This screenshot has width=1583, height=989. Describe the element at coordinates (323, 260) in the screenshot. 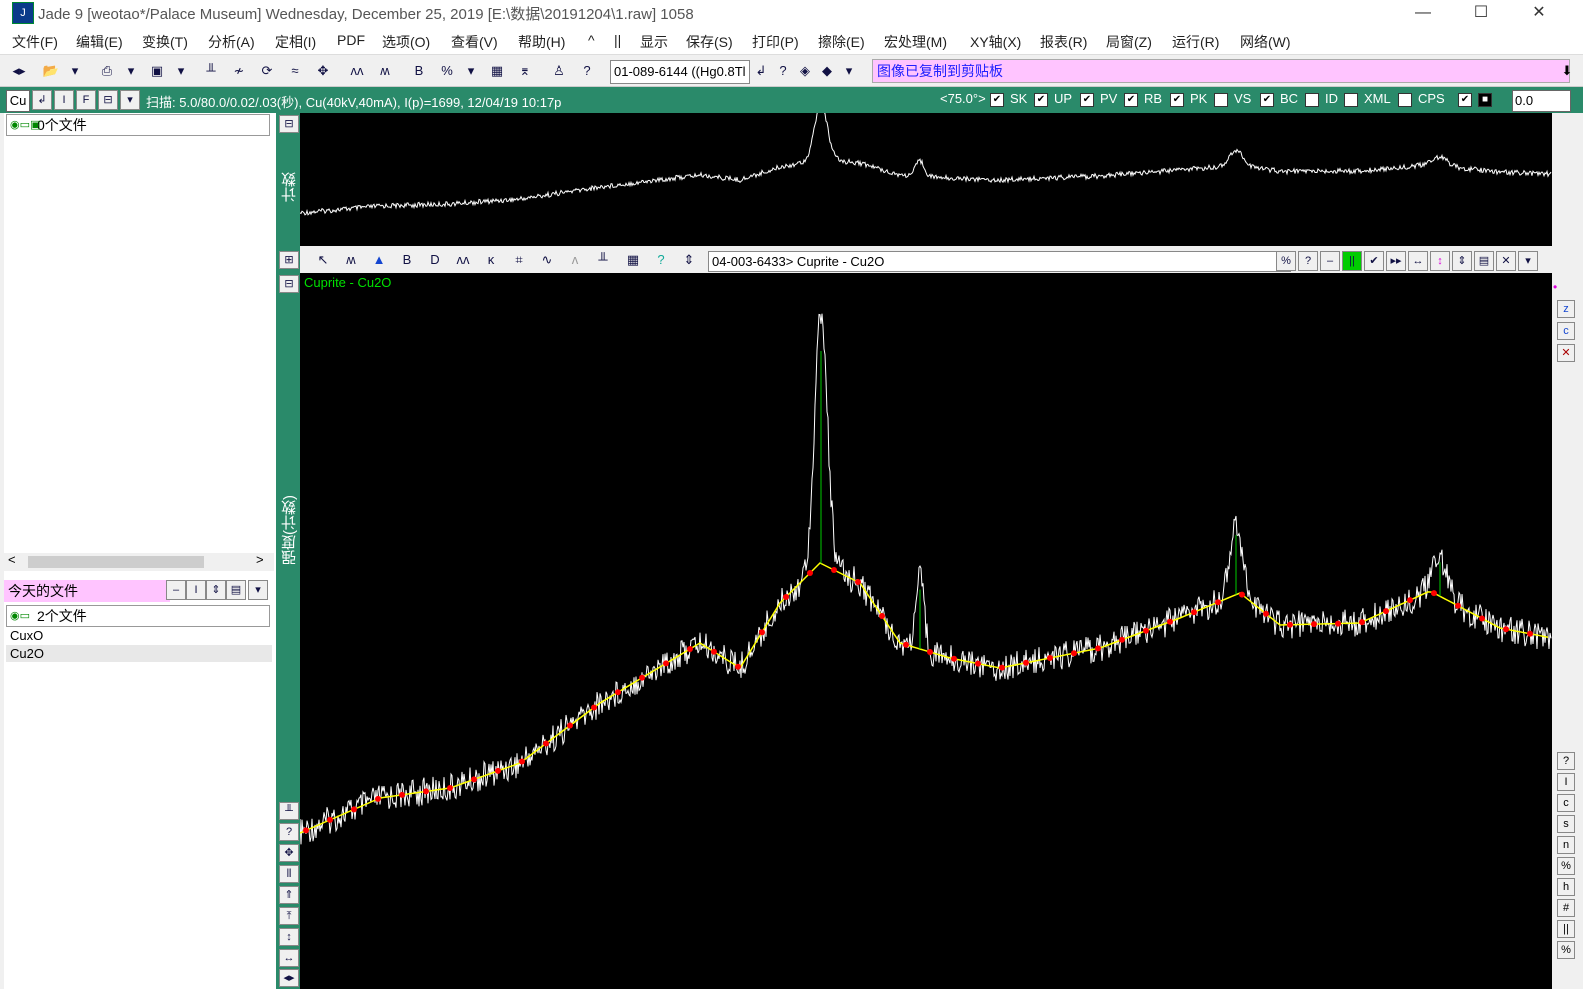

I see `select-tool-icon: ↖` at that location.